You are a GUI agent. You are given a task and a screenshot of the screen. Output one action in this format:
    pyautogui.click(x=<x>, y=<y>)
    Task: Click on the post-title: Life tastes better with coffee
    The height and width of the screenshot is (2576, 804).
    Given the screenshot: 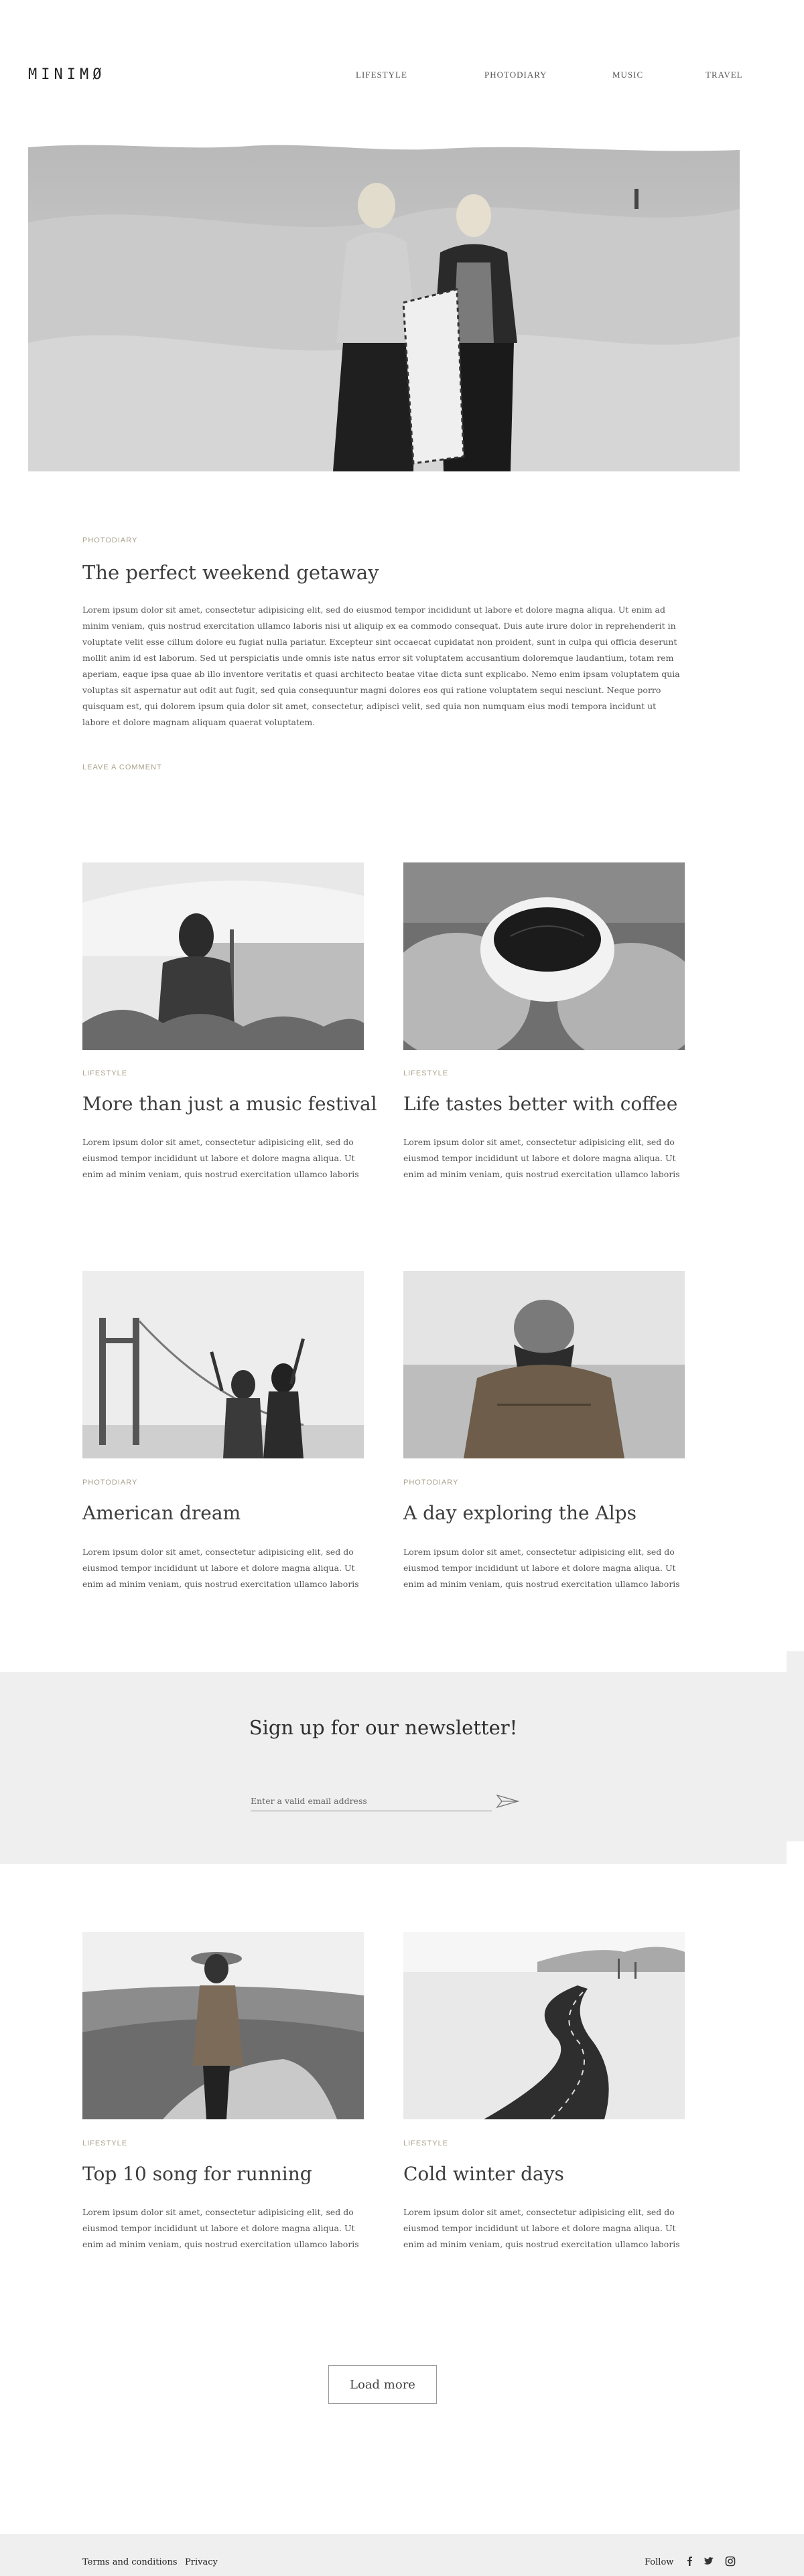 What is the action you would take?
    pyautogui.click(x=540, y=1104)
    